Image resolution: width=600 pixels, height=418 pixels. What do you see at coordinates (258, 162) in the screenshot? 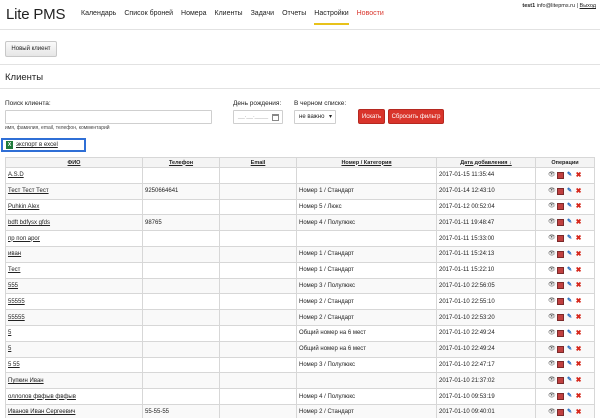
I see `col-header-email: Email` at bounding box center [258, 162].